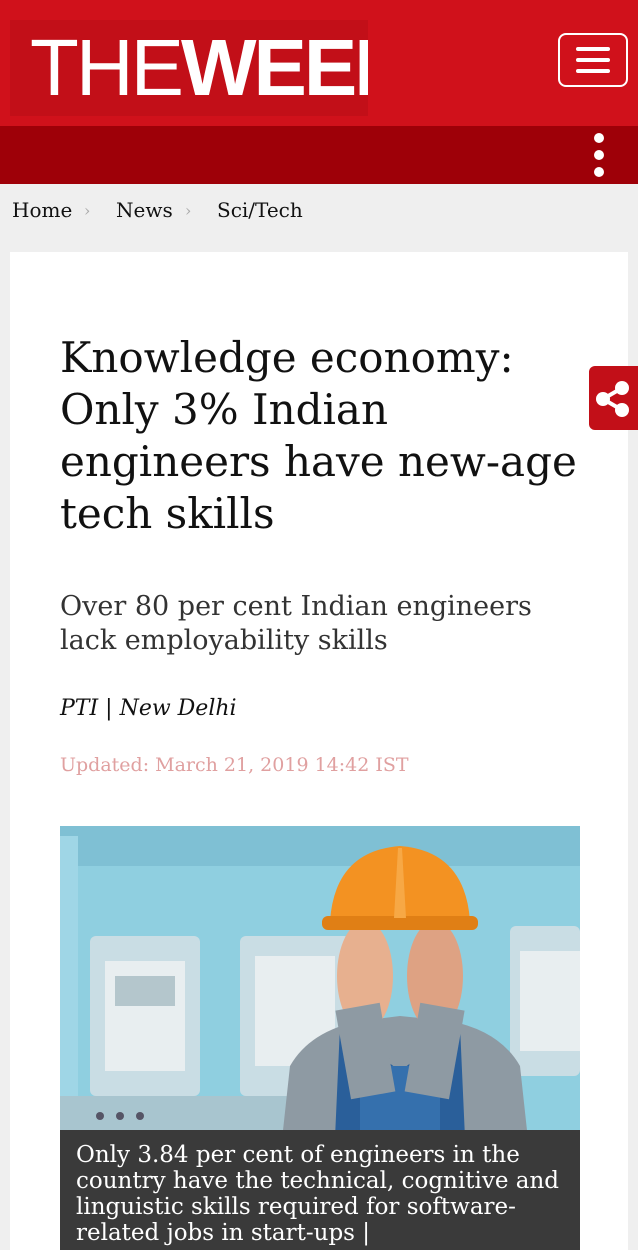 This screenshot has height=1250, width=638. I want to click on top-header: THEWEEK, so click(319, 63).